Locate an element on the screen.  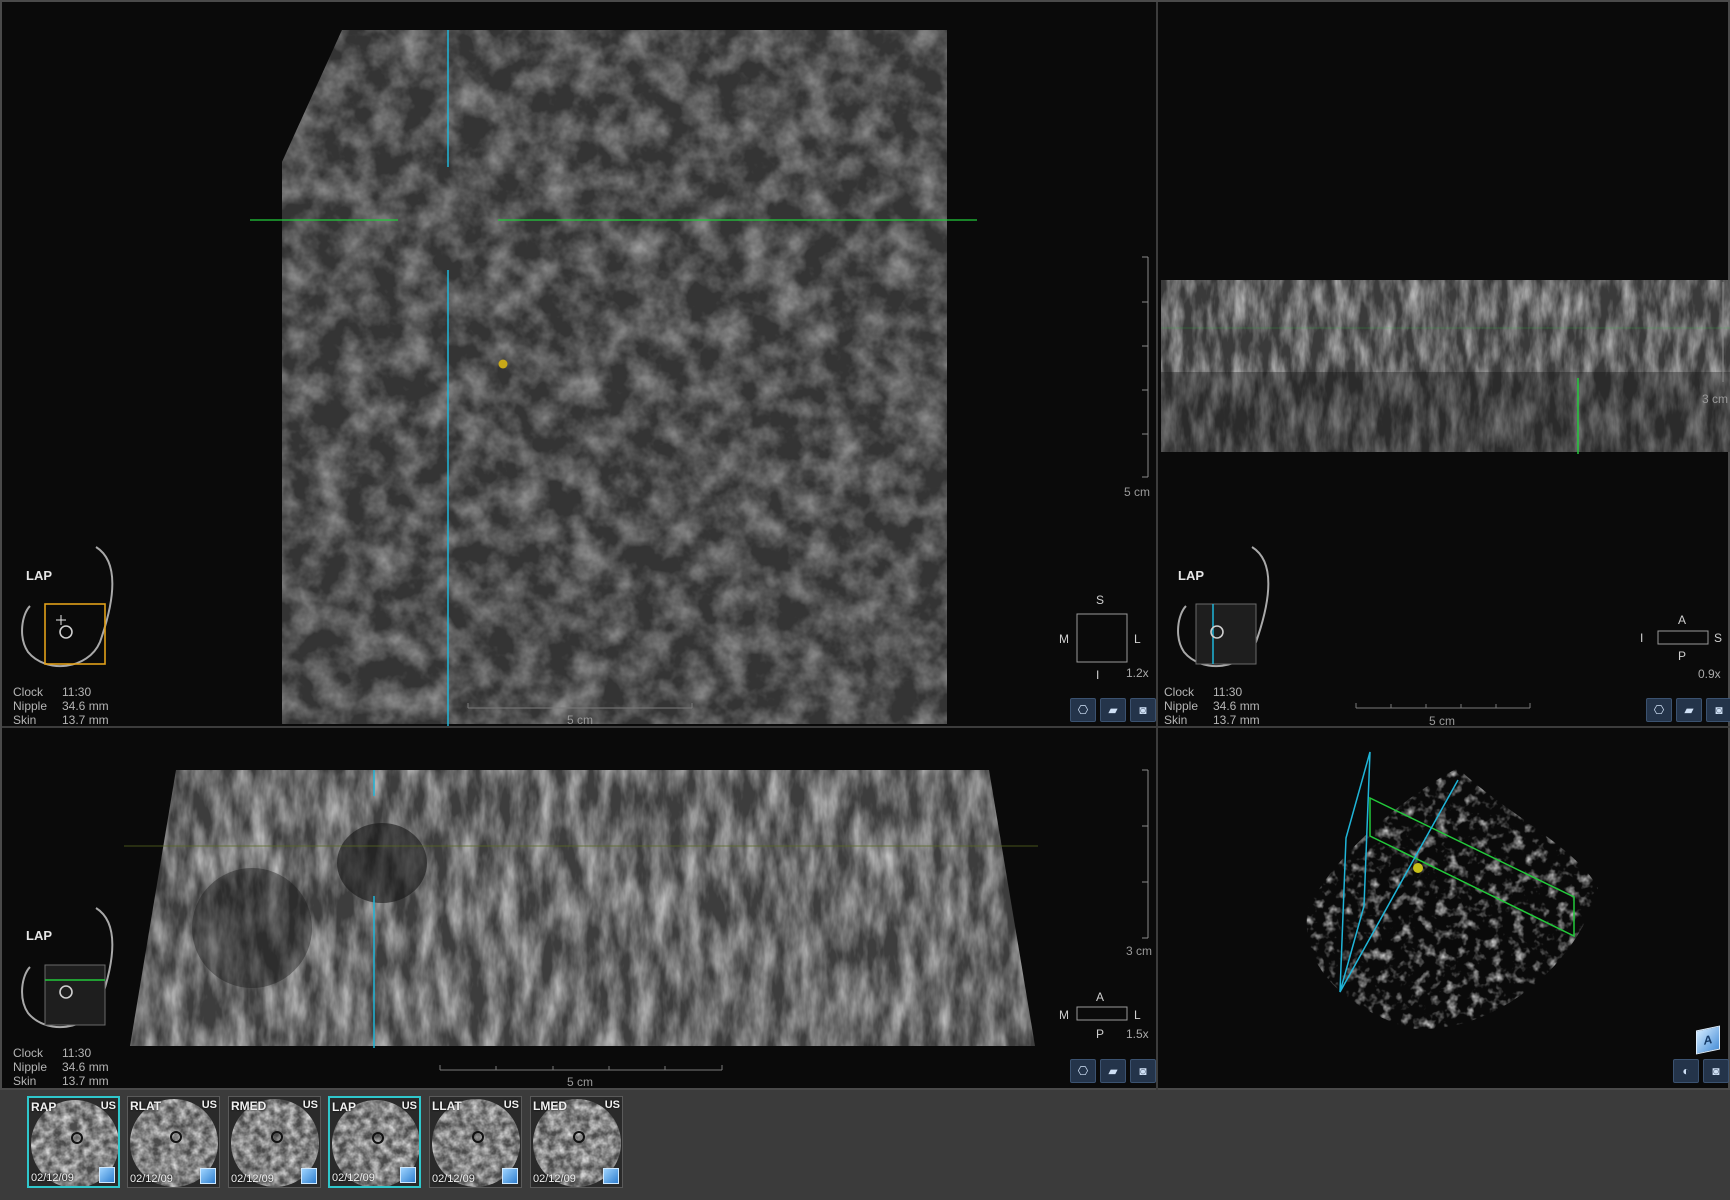
breast-pictogram is located at coordinates (67, 607).